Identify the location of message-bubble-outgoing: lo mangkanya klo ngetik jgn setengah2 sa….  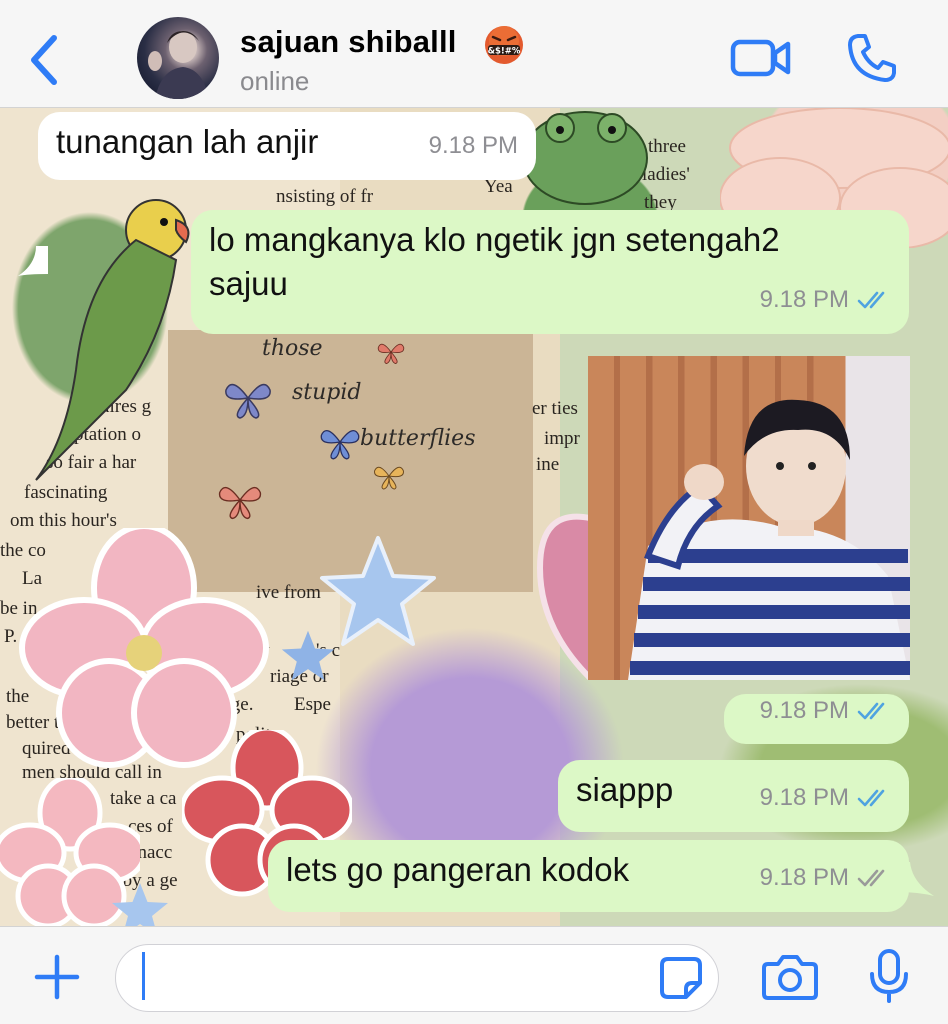
(550, 272).